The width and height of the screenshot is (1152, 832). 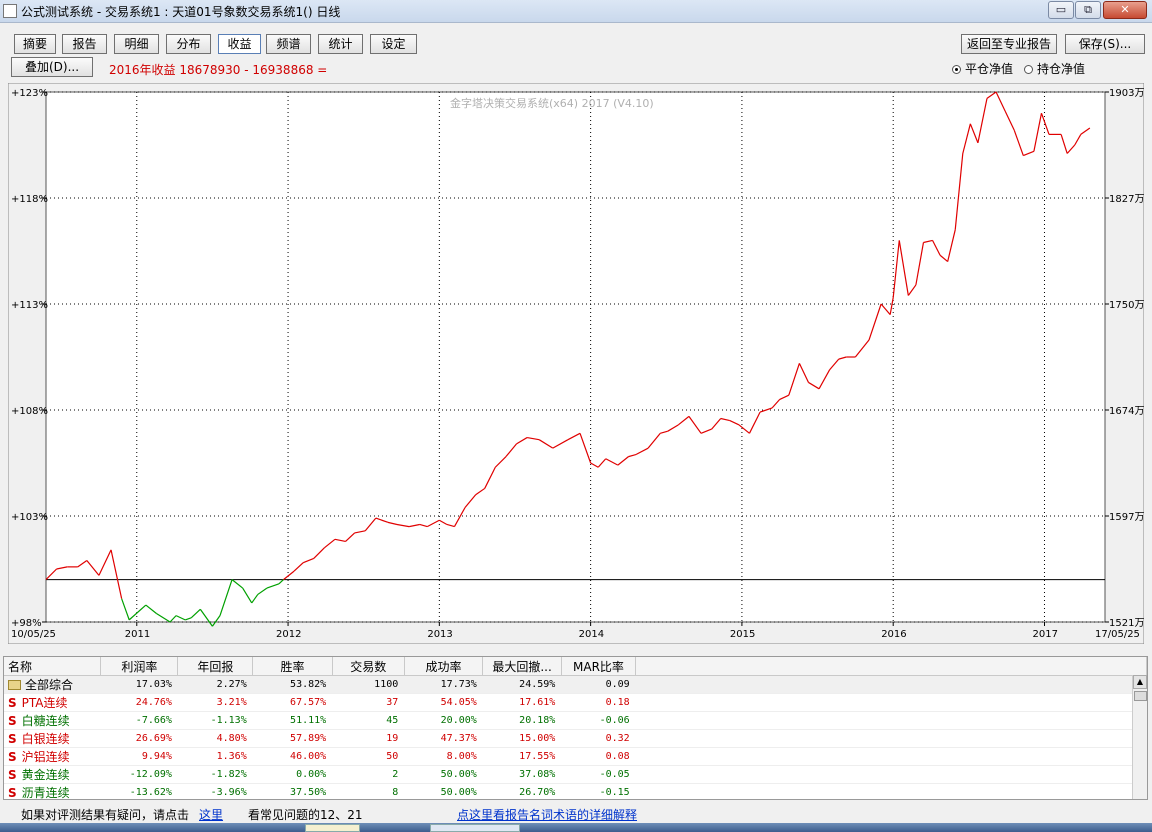 What do you see at coordinates (139, 702) in the screenshot?
I see `table-cell: 24.76%` at bounding box center [139, 702].